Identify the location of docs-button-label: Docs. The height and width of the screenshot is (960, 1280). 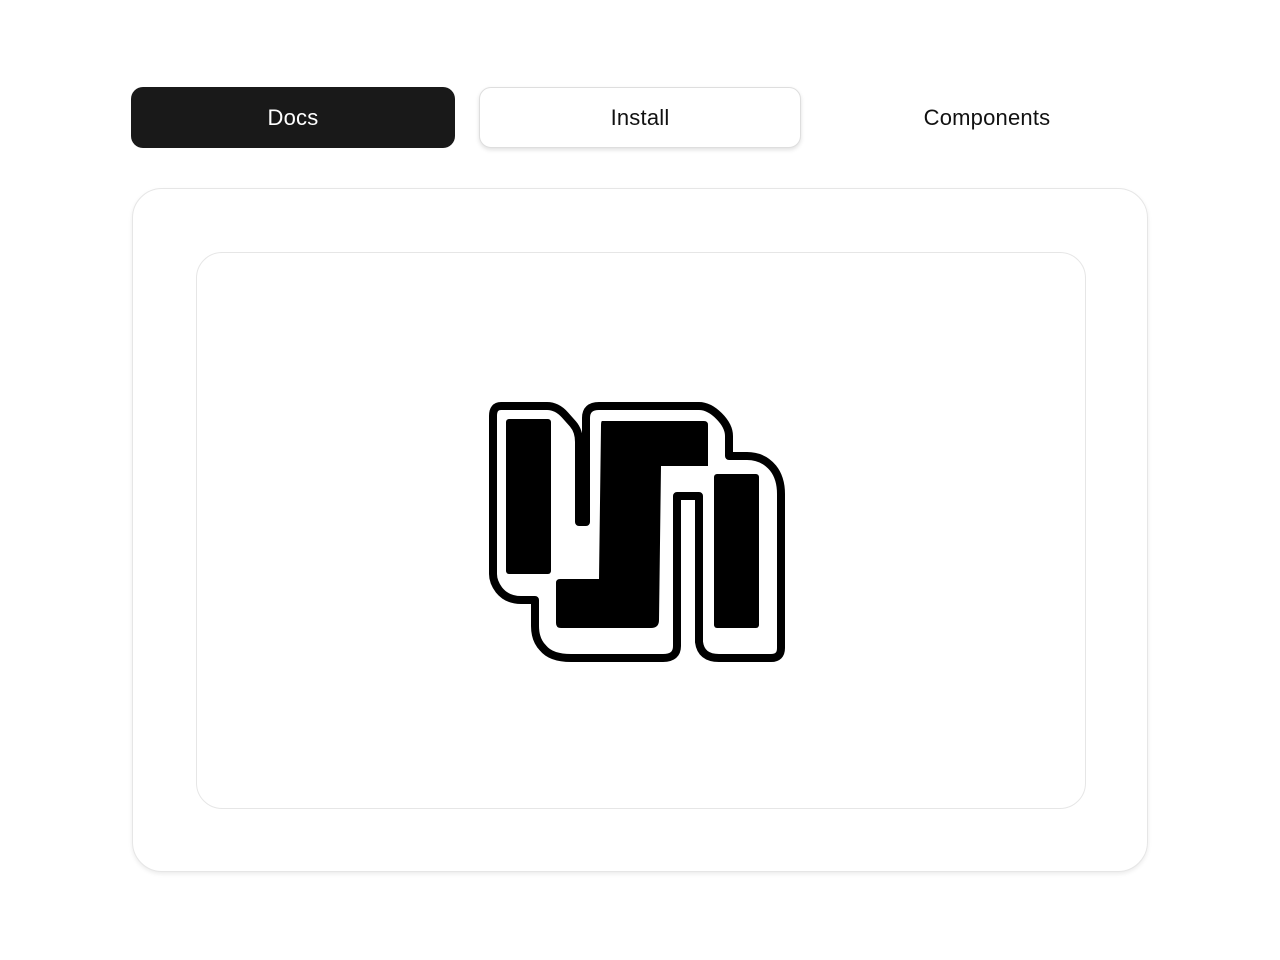
(293, 117).